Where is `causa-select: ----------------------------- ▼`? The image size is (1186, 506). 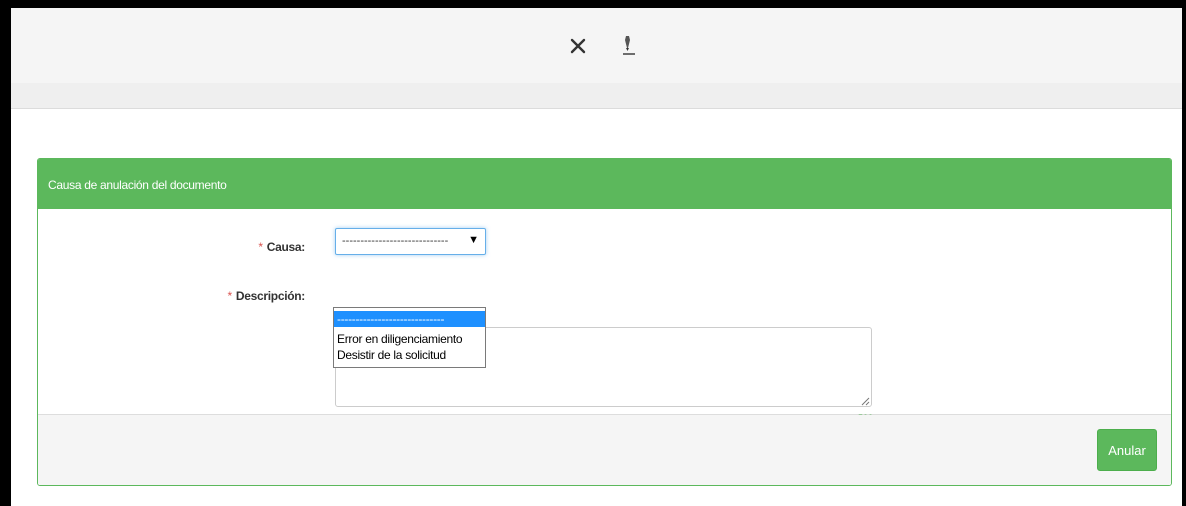
causa-select: ----------------------------- ▼ is located at coordinates (410, 241).